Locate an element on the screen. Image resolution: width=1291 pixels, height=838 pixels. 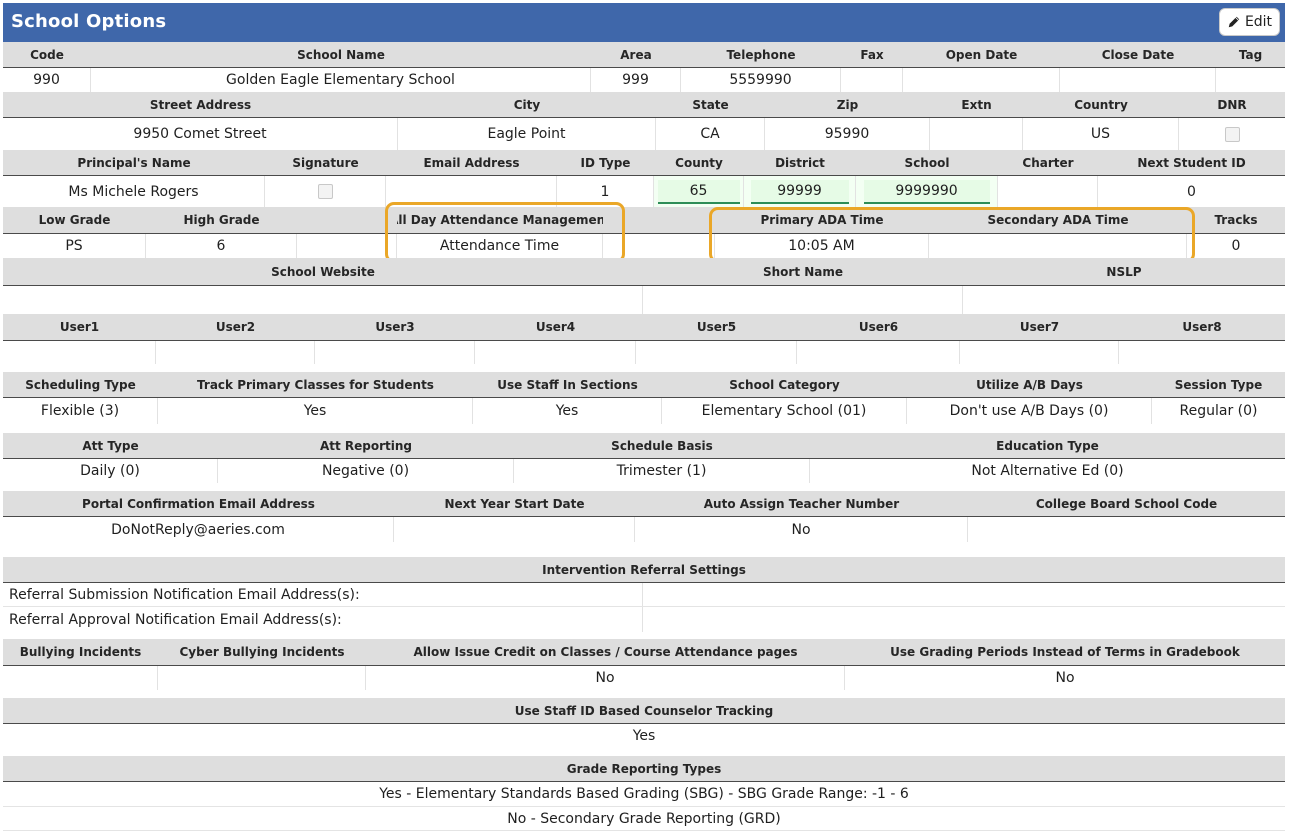
all-day-attendance-header: All Day Attendance Management is located at coordinates (500, 220).